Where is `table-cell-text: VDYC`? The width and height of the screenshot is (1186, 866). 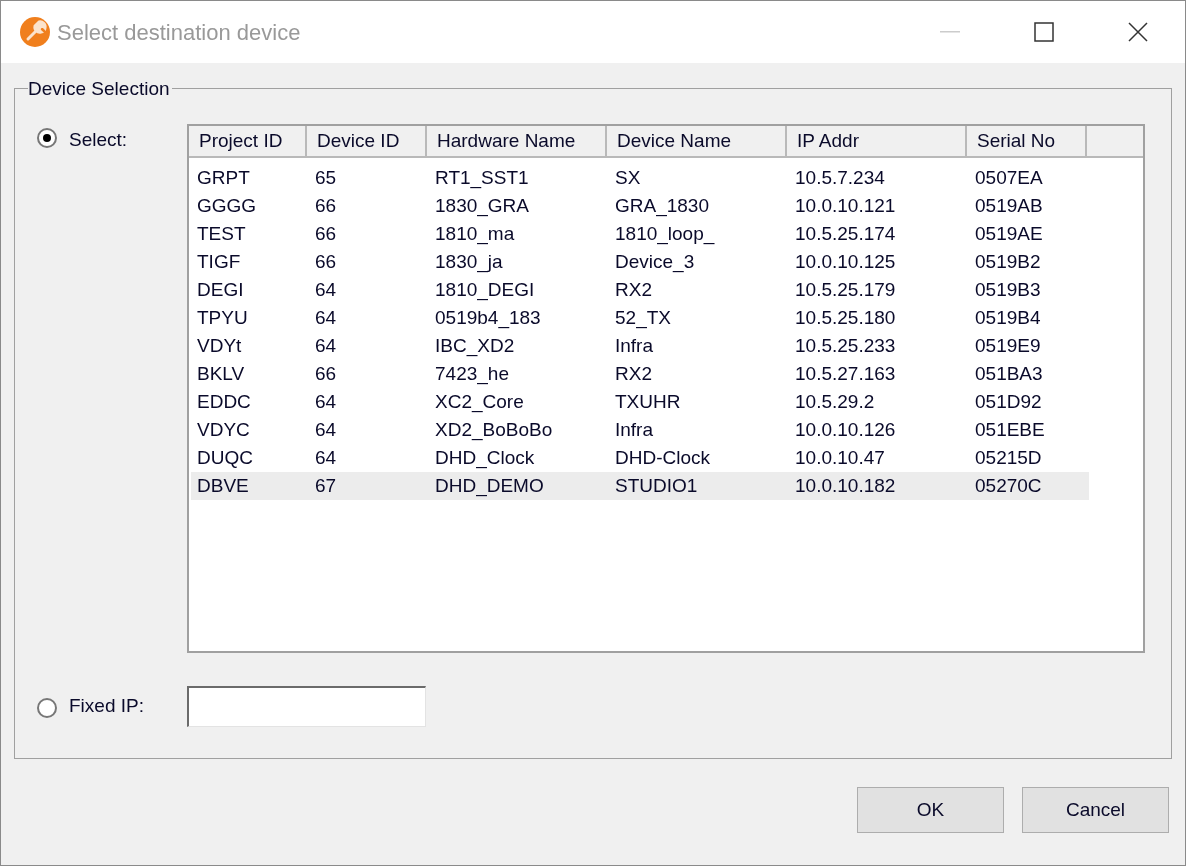
table-cell-text: VDYC is located at coordinates (223, 429).